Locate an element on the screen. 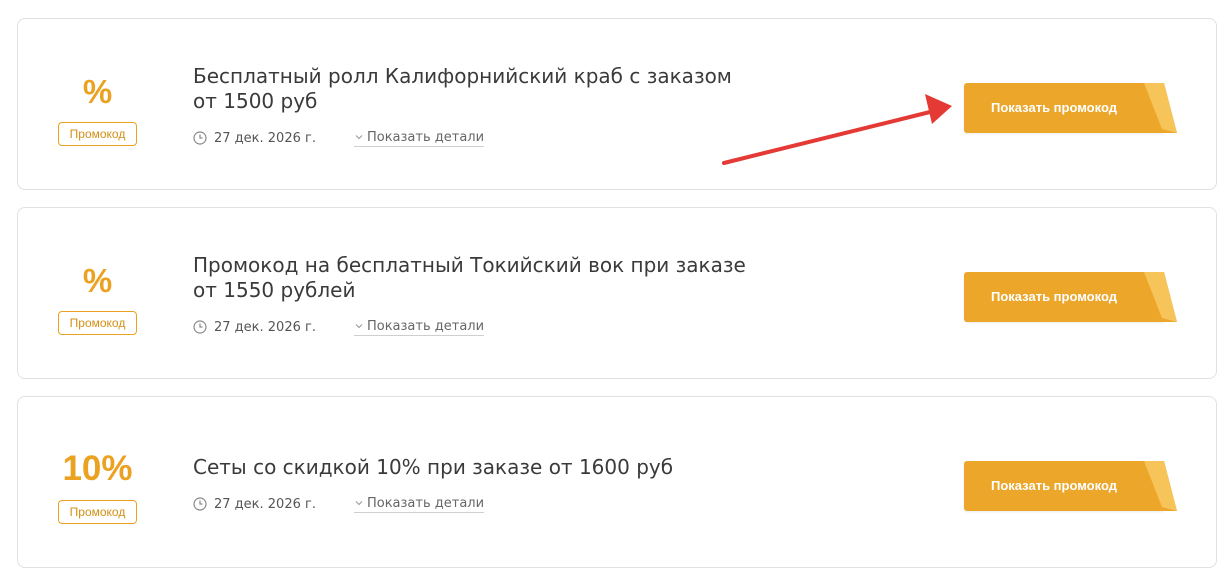  discount-column: 10% Промокод is located at coordinates (97, 482).